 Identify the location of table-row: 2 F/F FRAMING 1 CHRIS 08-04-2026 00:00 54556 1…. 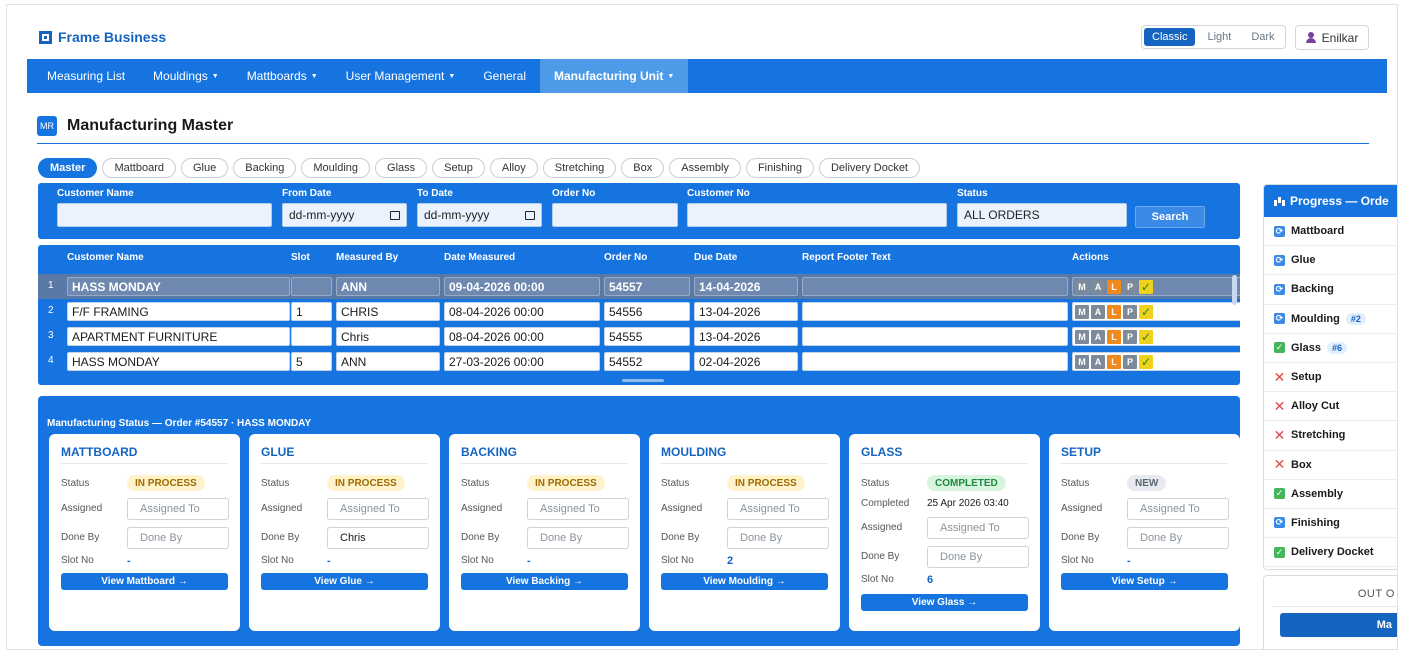
(639, 311).